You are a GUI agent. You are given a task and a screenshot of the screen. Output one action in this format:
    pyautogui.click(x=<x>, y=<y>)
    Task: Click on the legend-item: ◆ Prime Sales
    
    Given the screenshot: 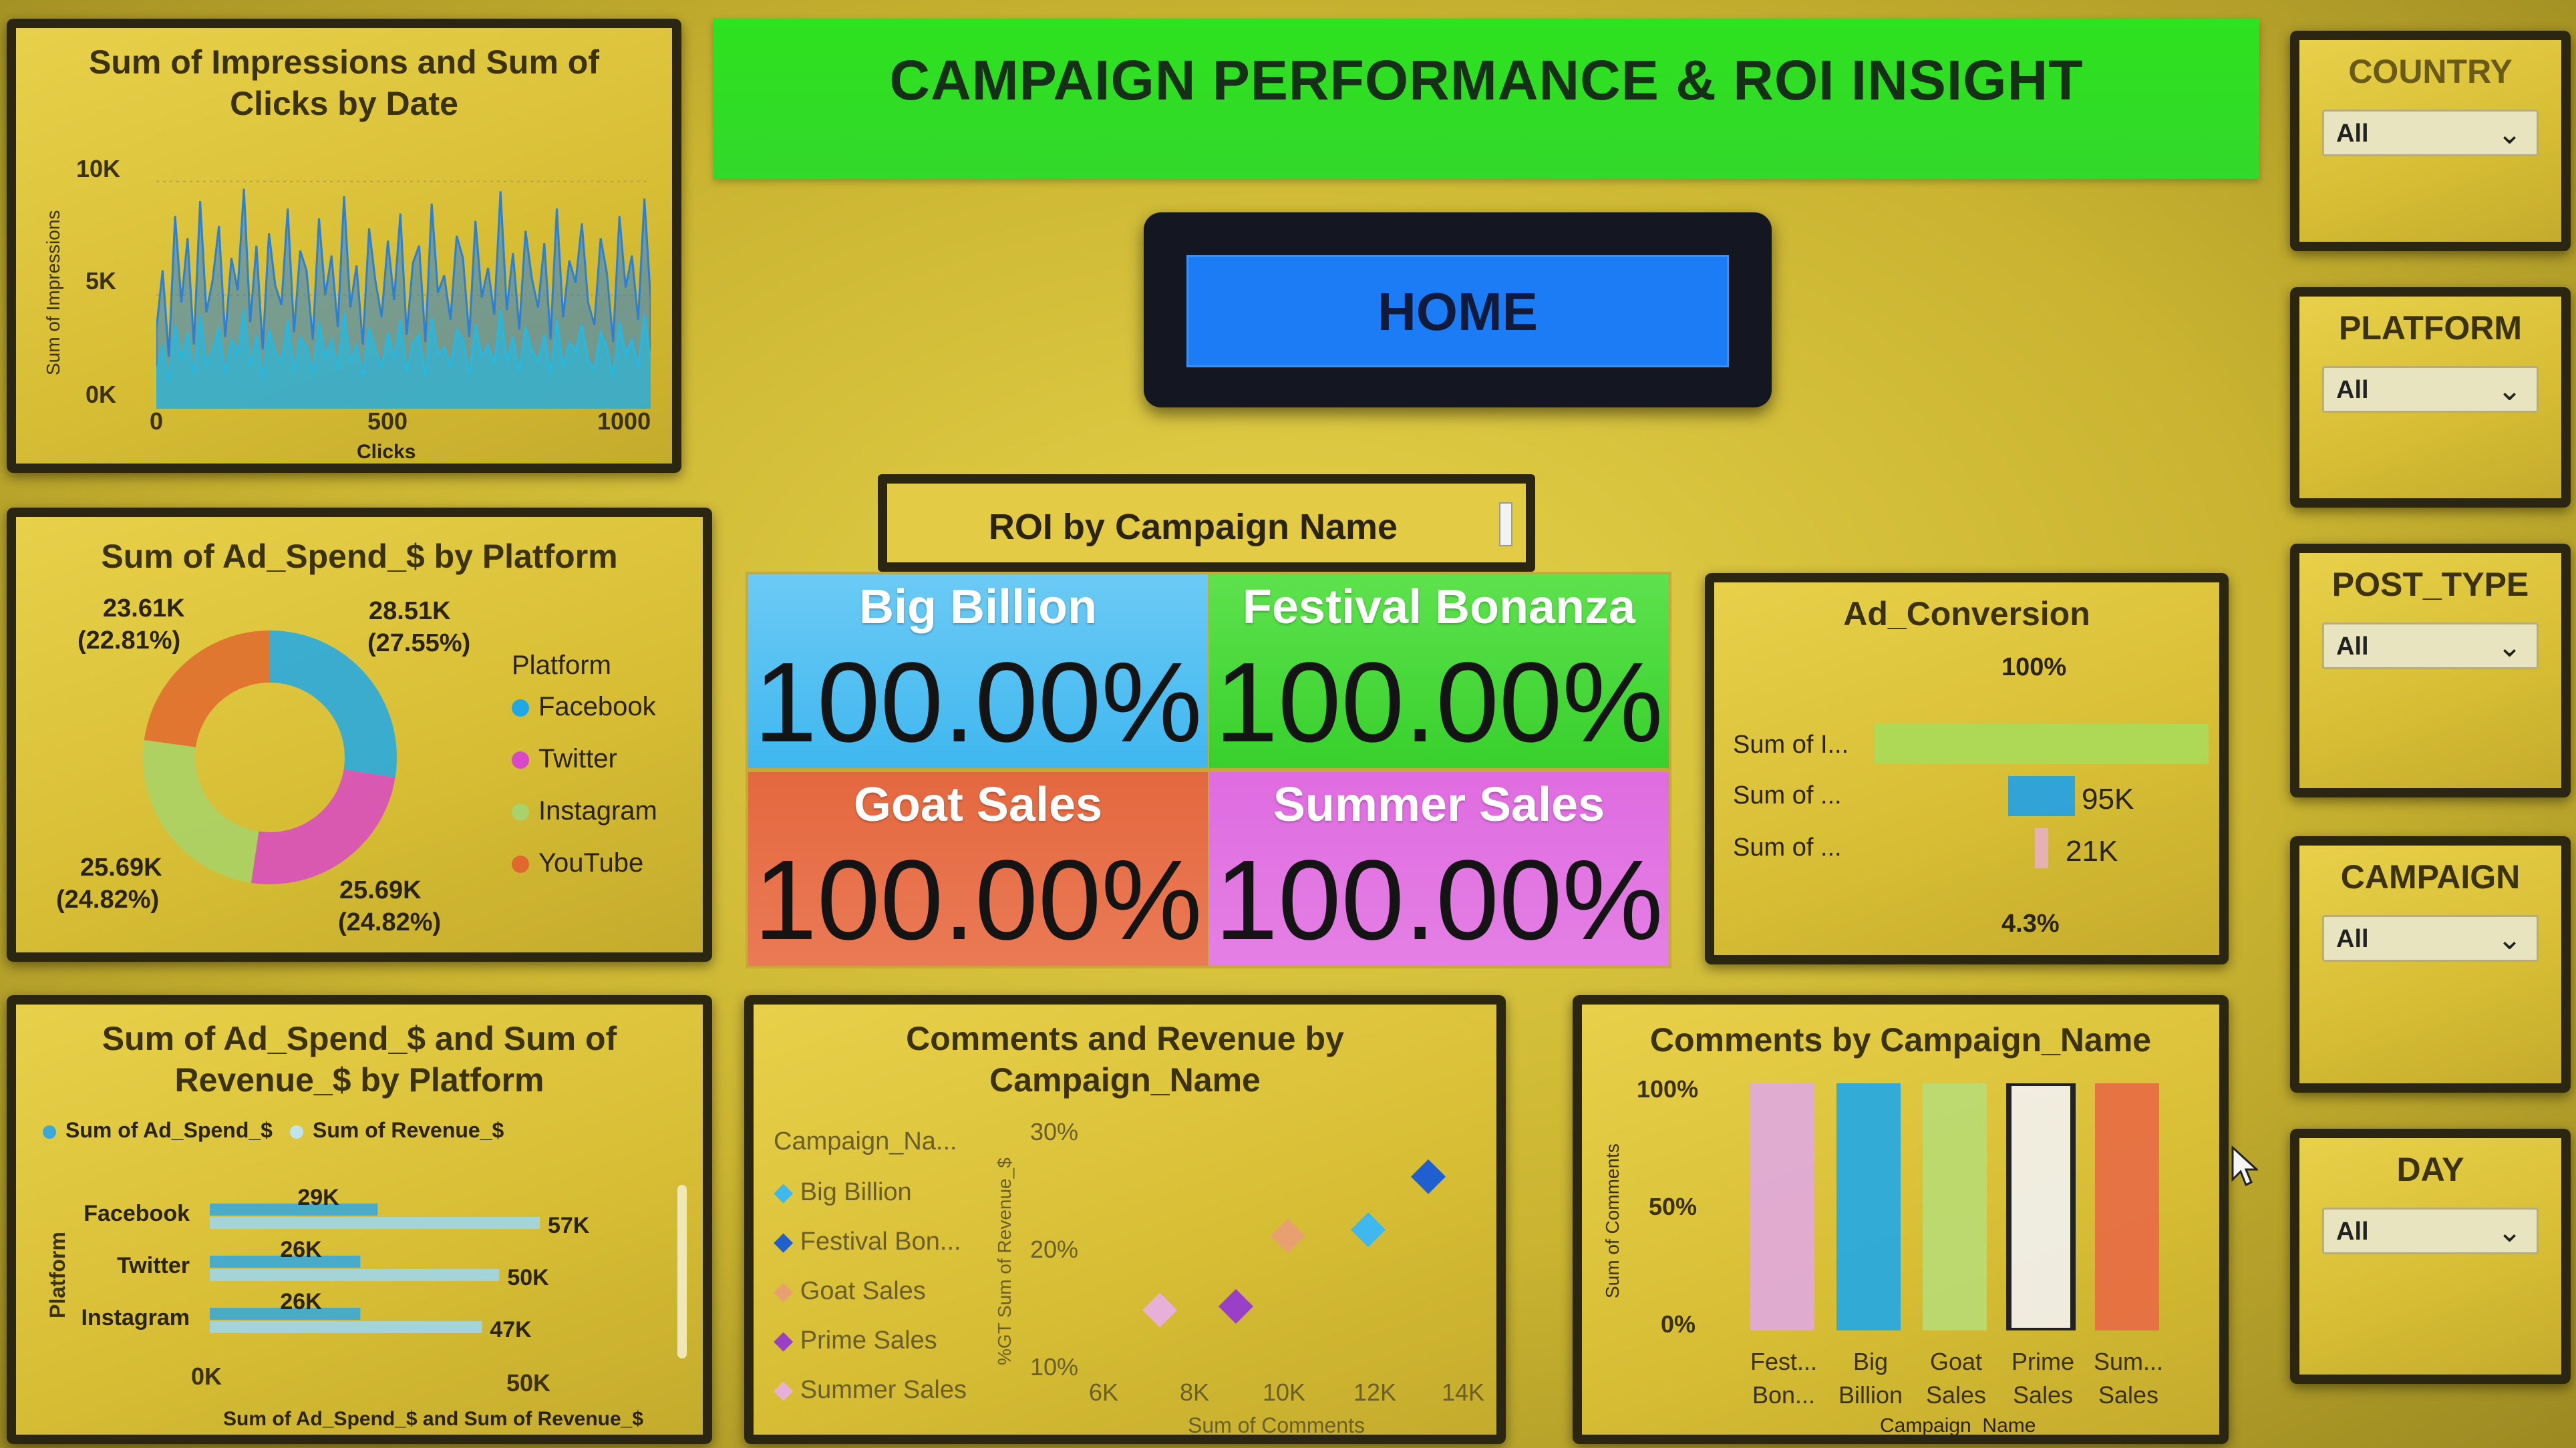 What is the action you would take?
    pyautogui.click(x=855, y=1340)
    